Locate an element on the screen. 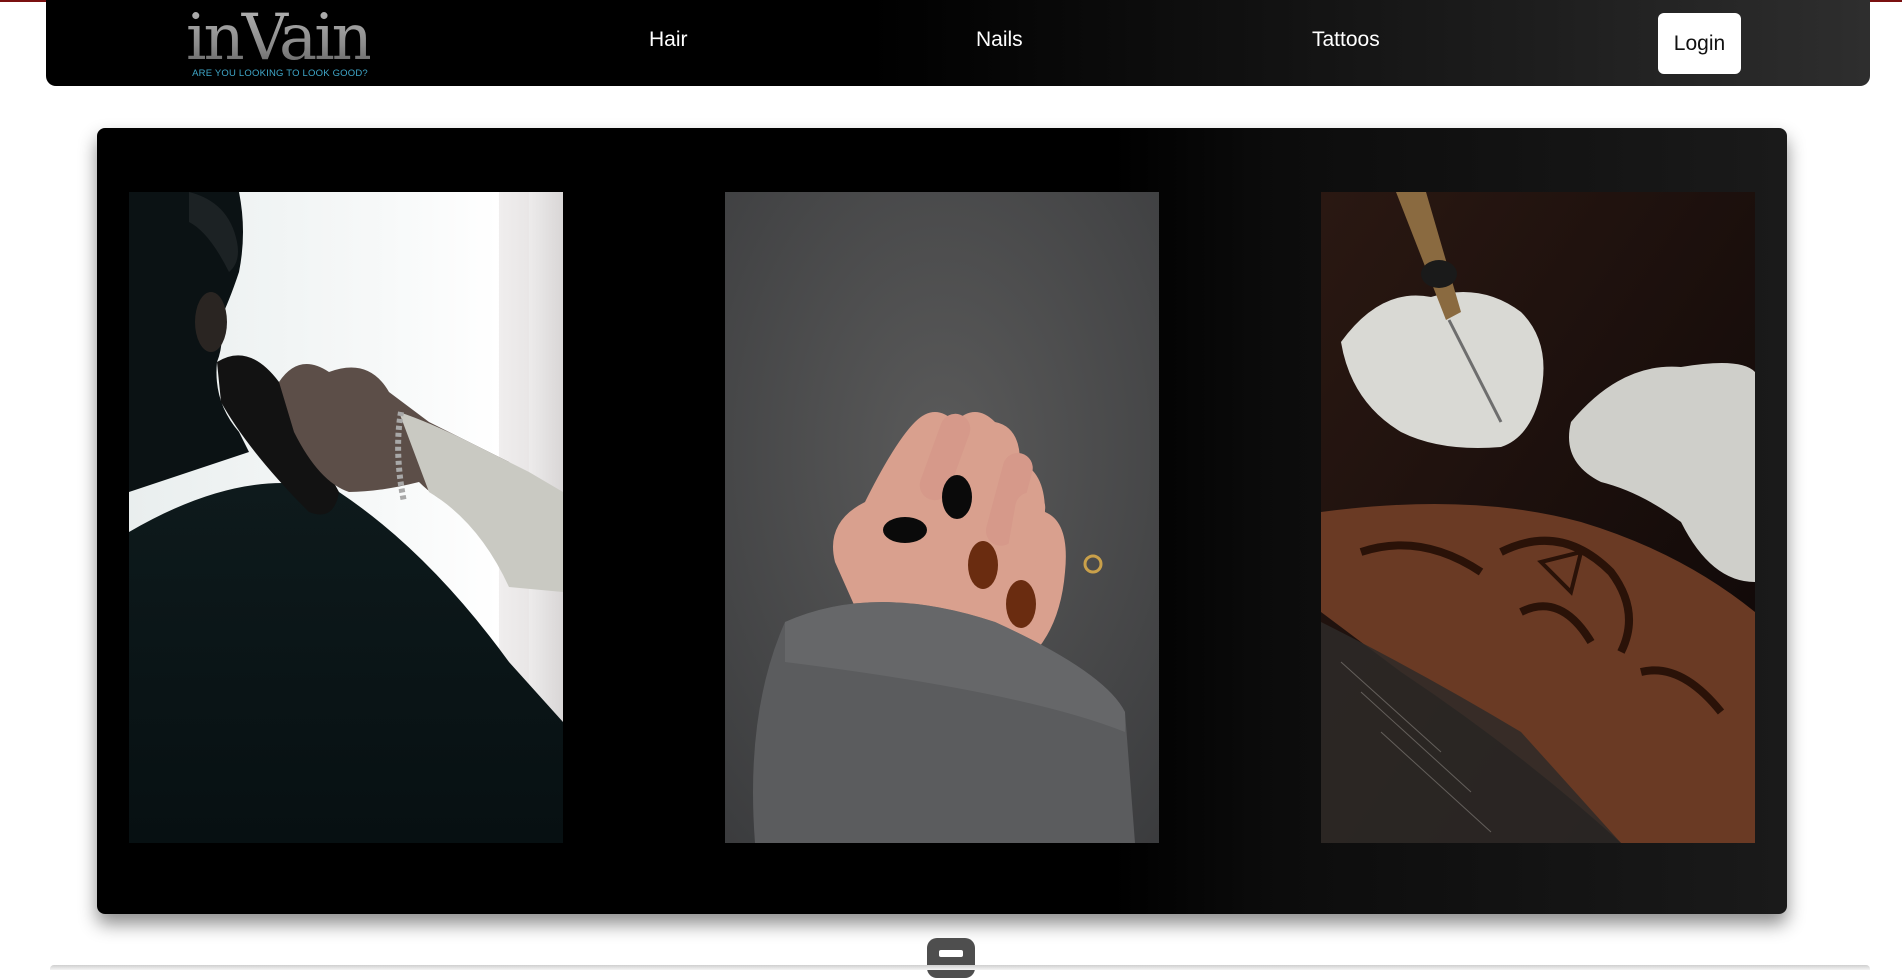 Image resolution: width=1902 pixels, height=978 pixels. footer-edge is located at coordinates (960, 967).